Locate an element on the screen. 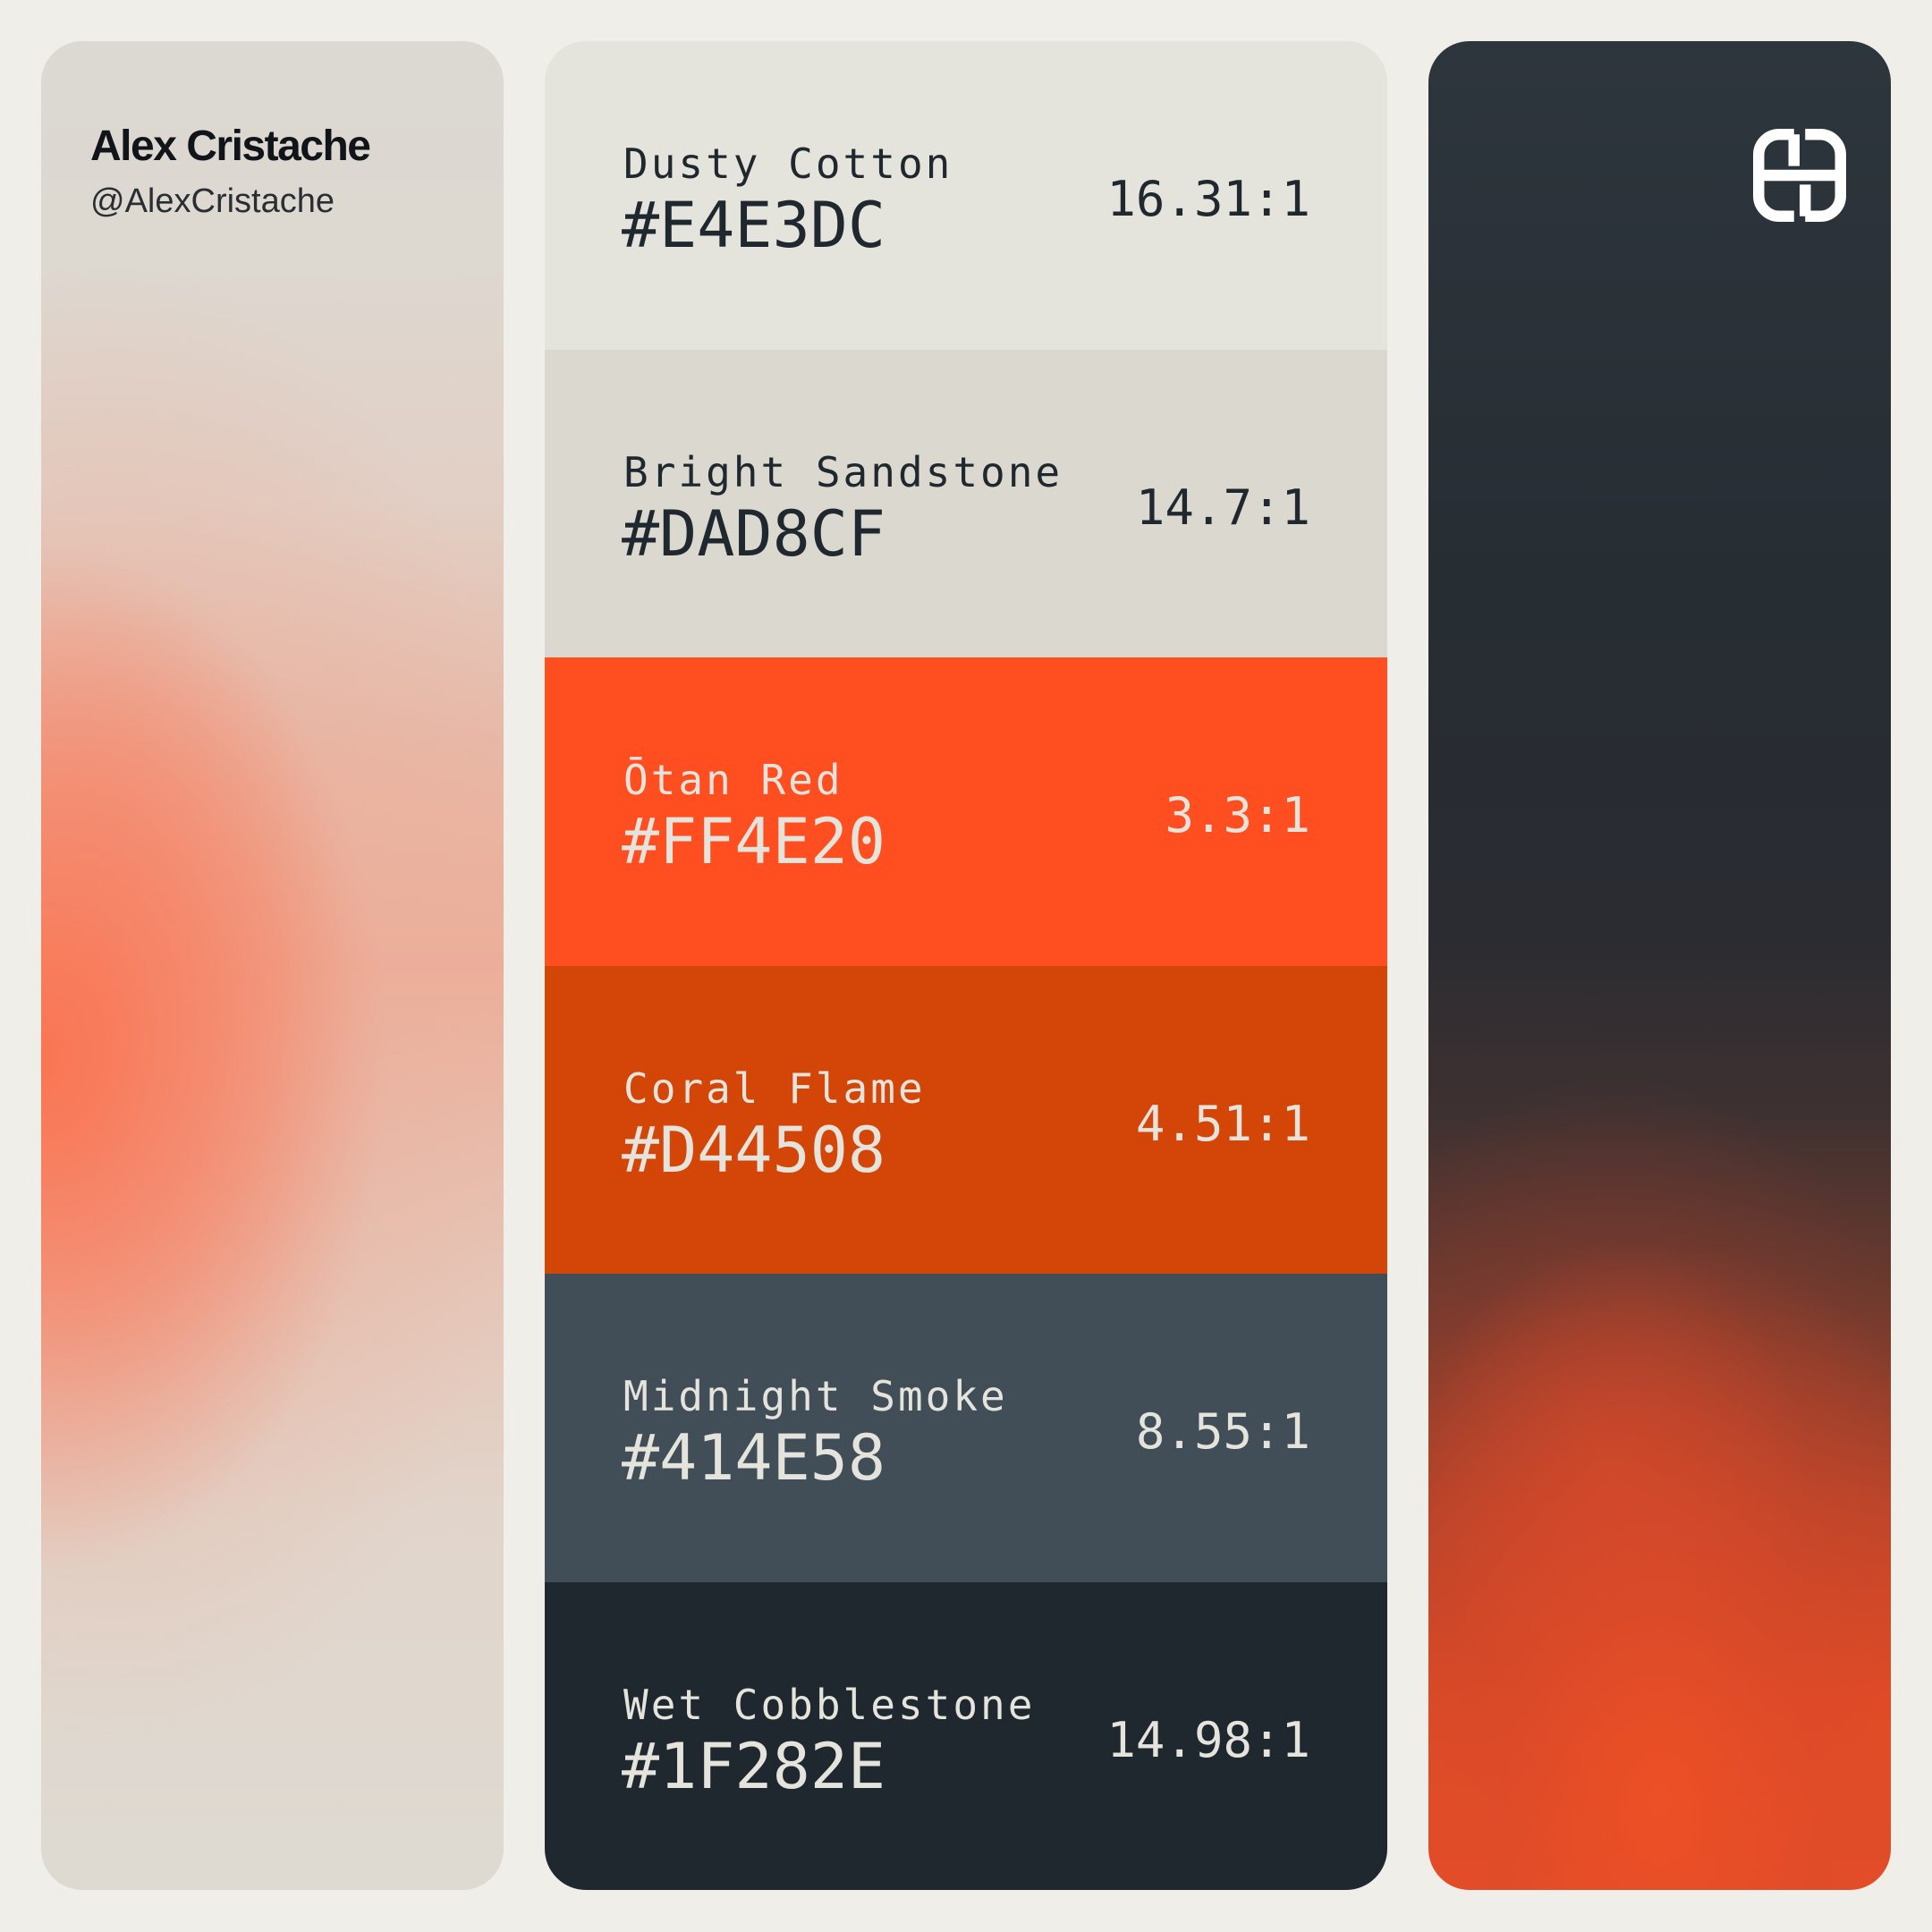 The image size is (1932, 1932). interlocking-loops-logo-icon is located at coordinates (1799, 175).